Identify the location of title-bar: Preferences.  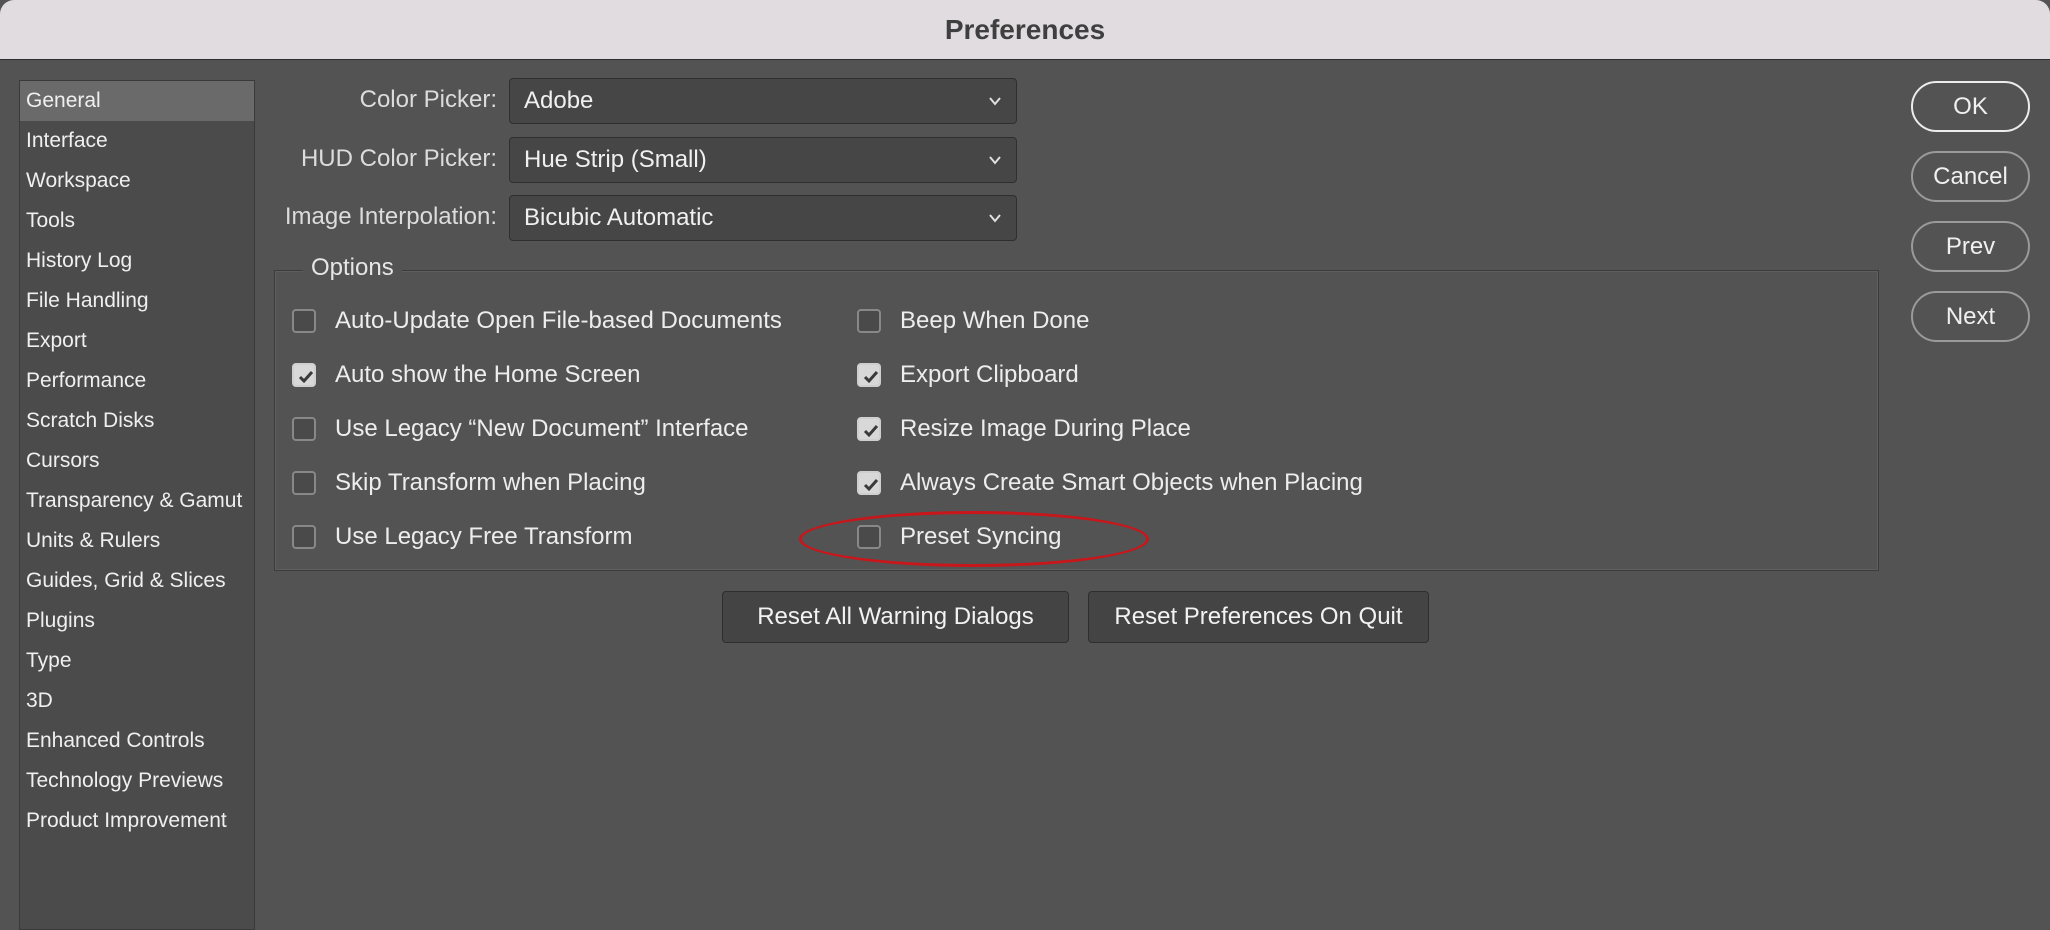
(1025, 30).